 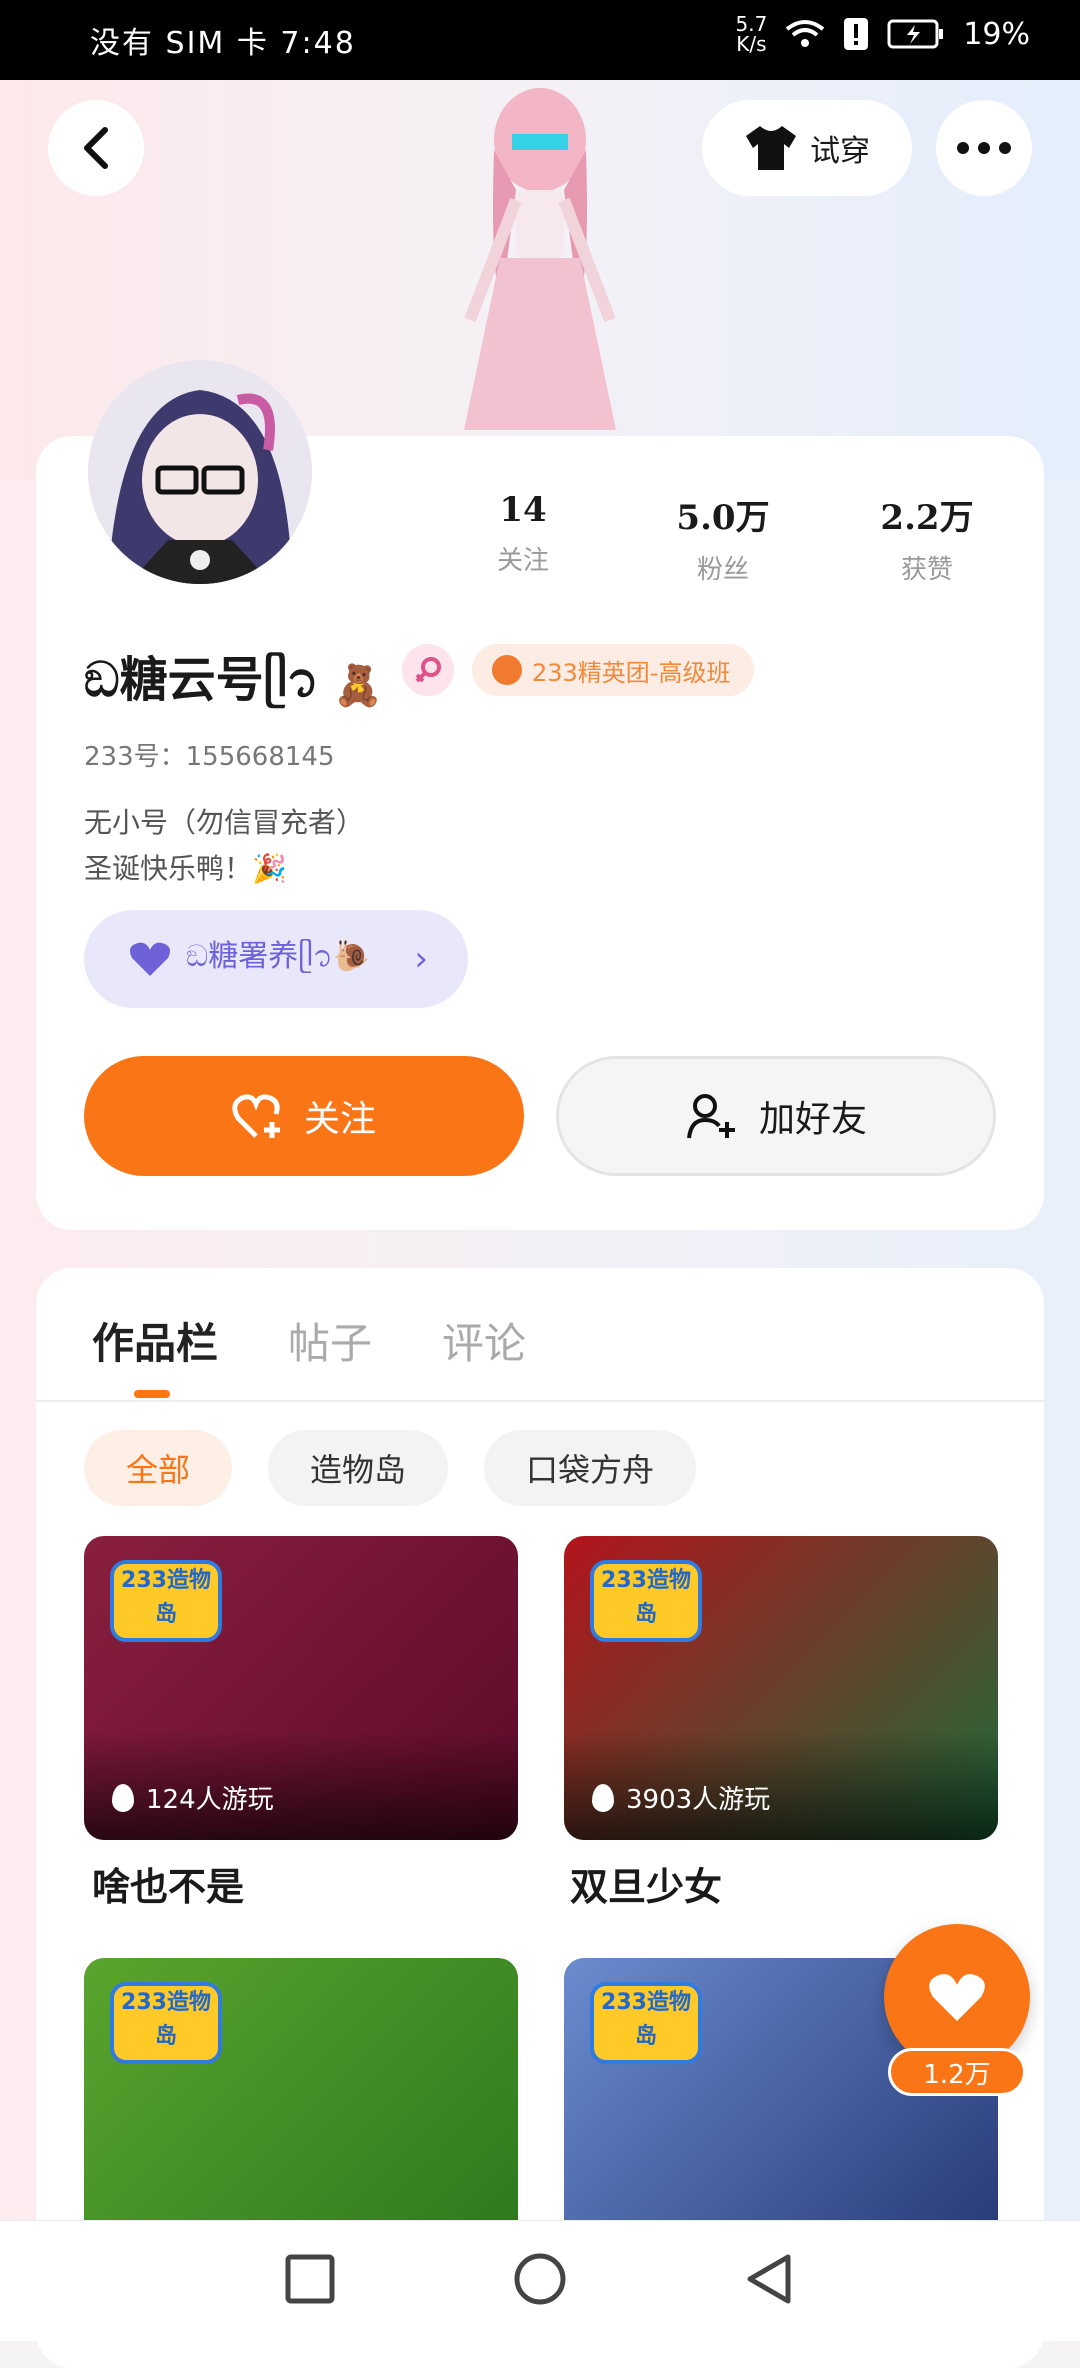 I want to click on back-icon, so click(x=96, y=148).